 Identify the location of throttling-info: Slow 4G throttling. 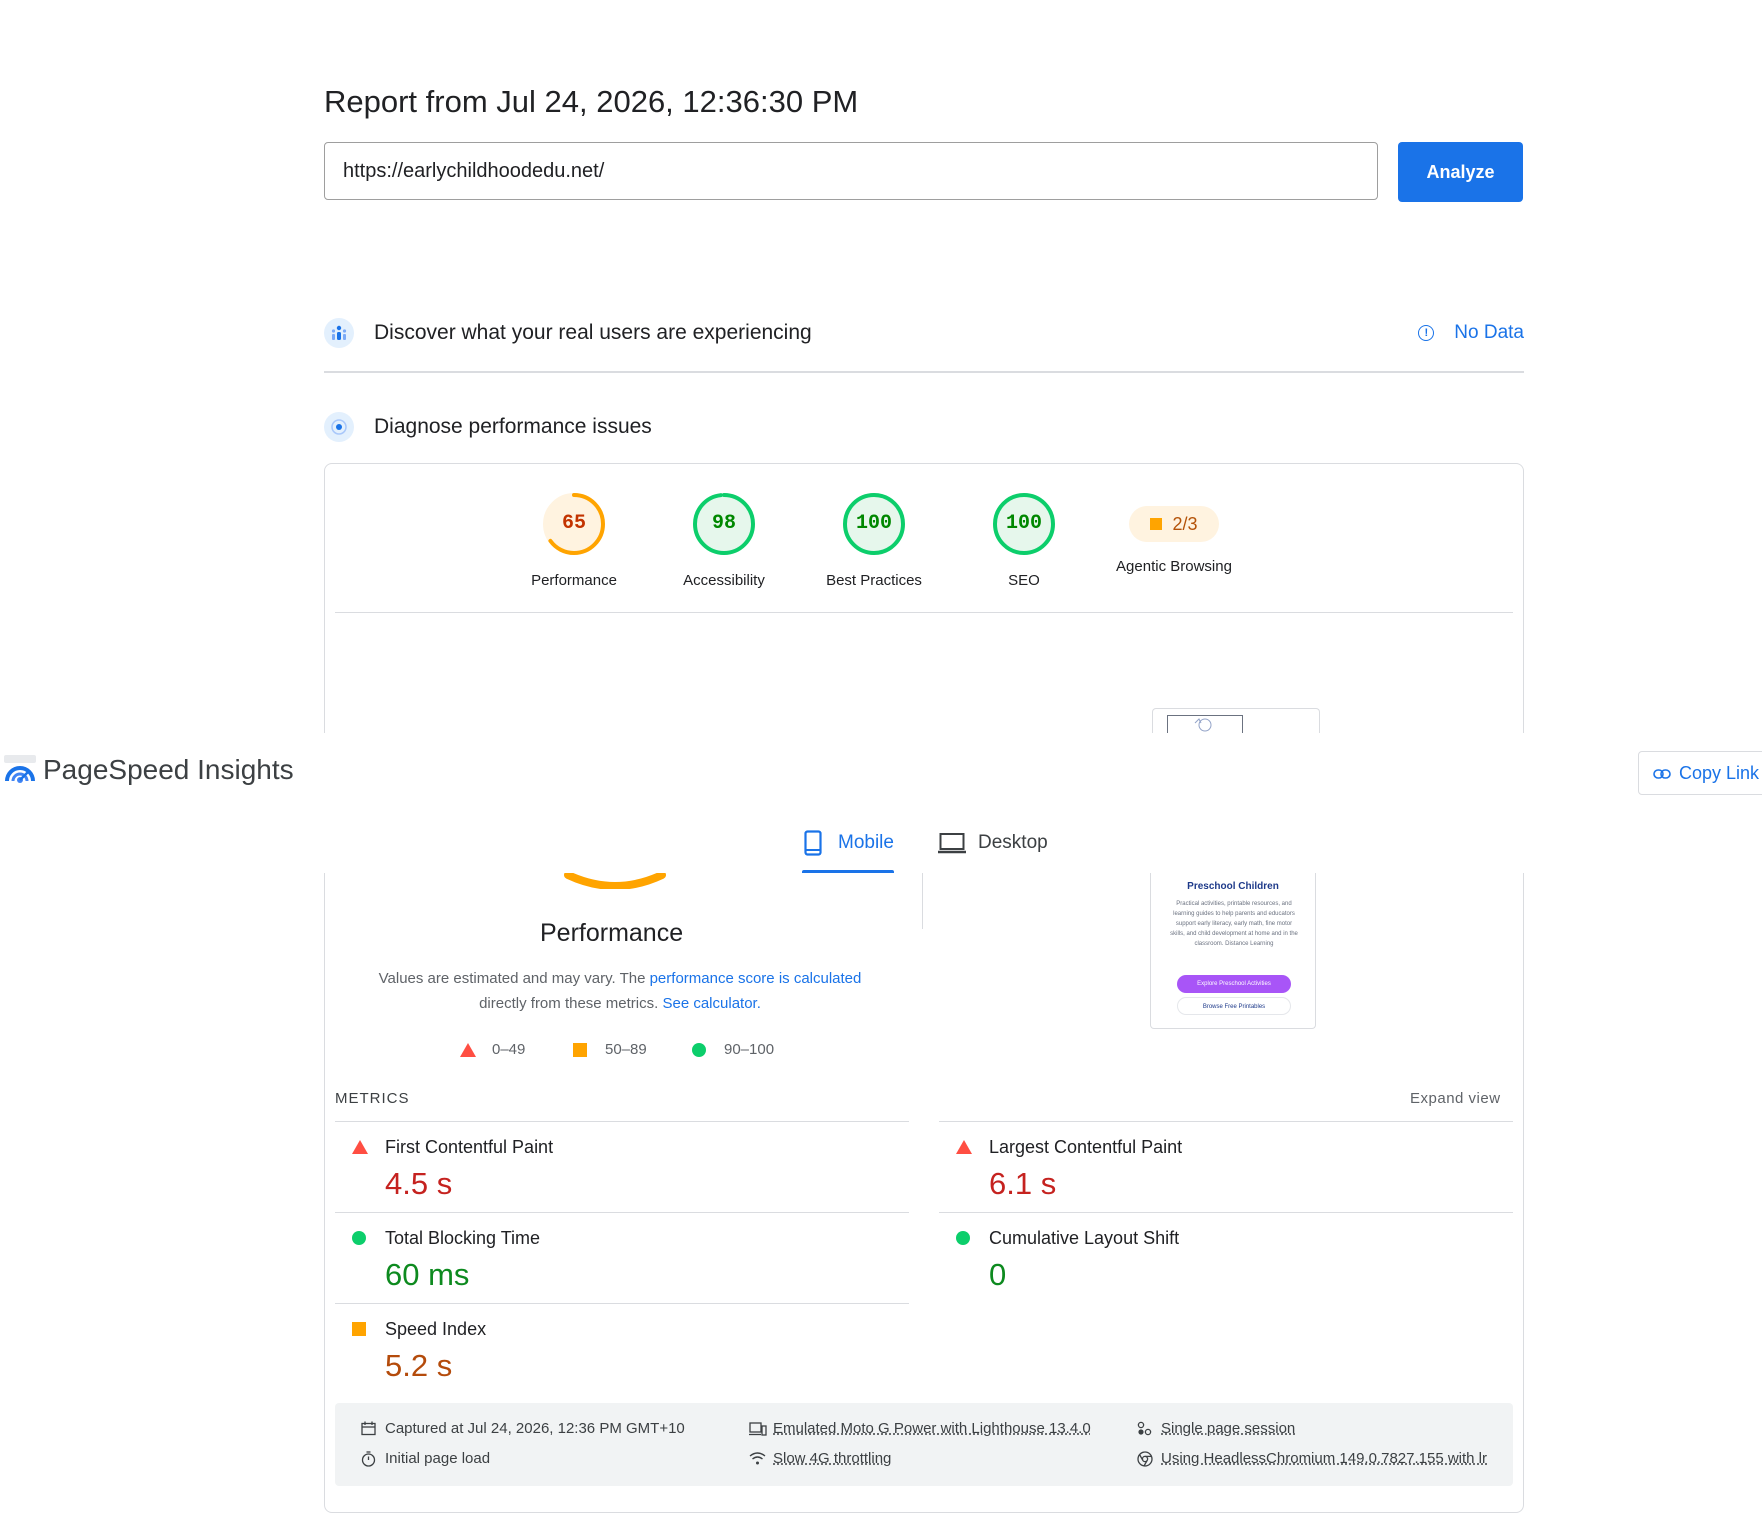
(820, 1458).